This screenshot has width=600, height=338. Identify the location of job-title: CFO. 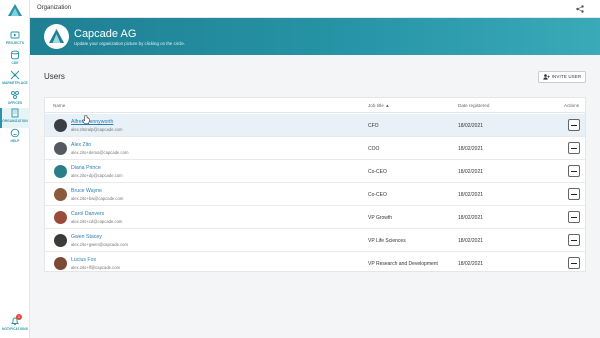
(373, 126).